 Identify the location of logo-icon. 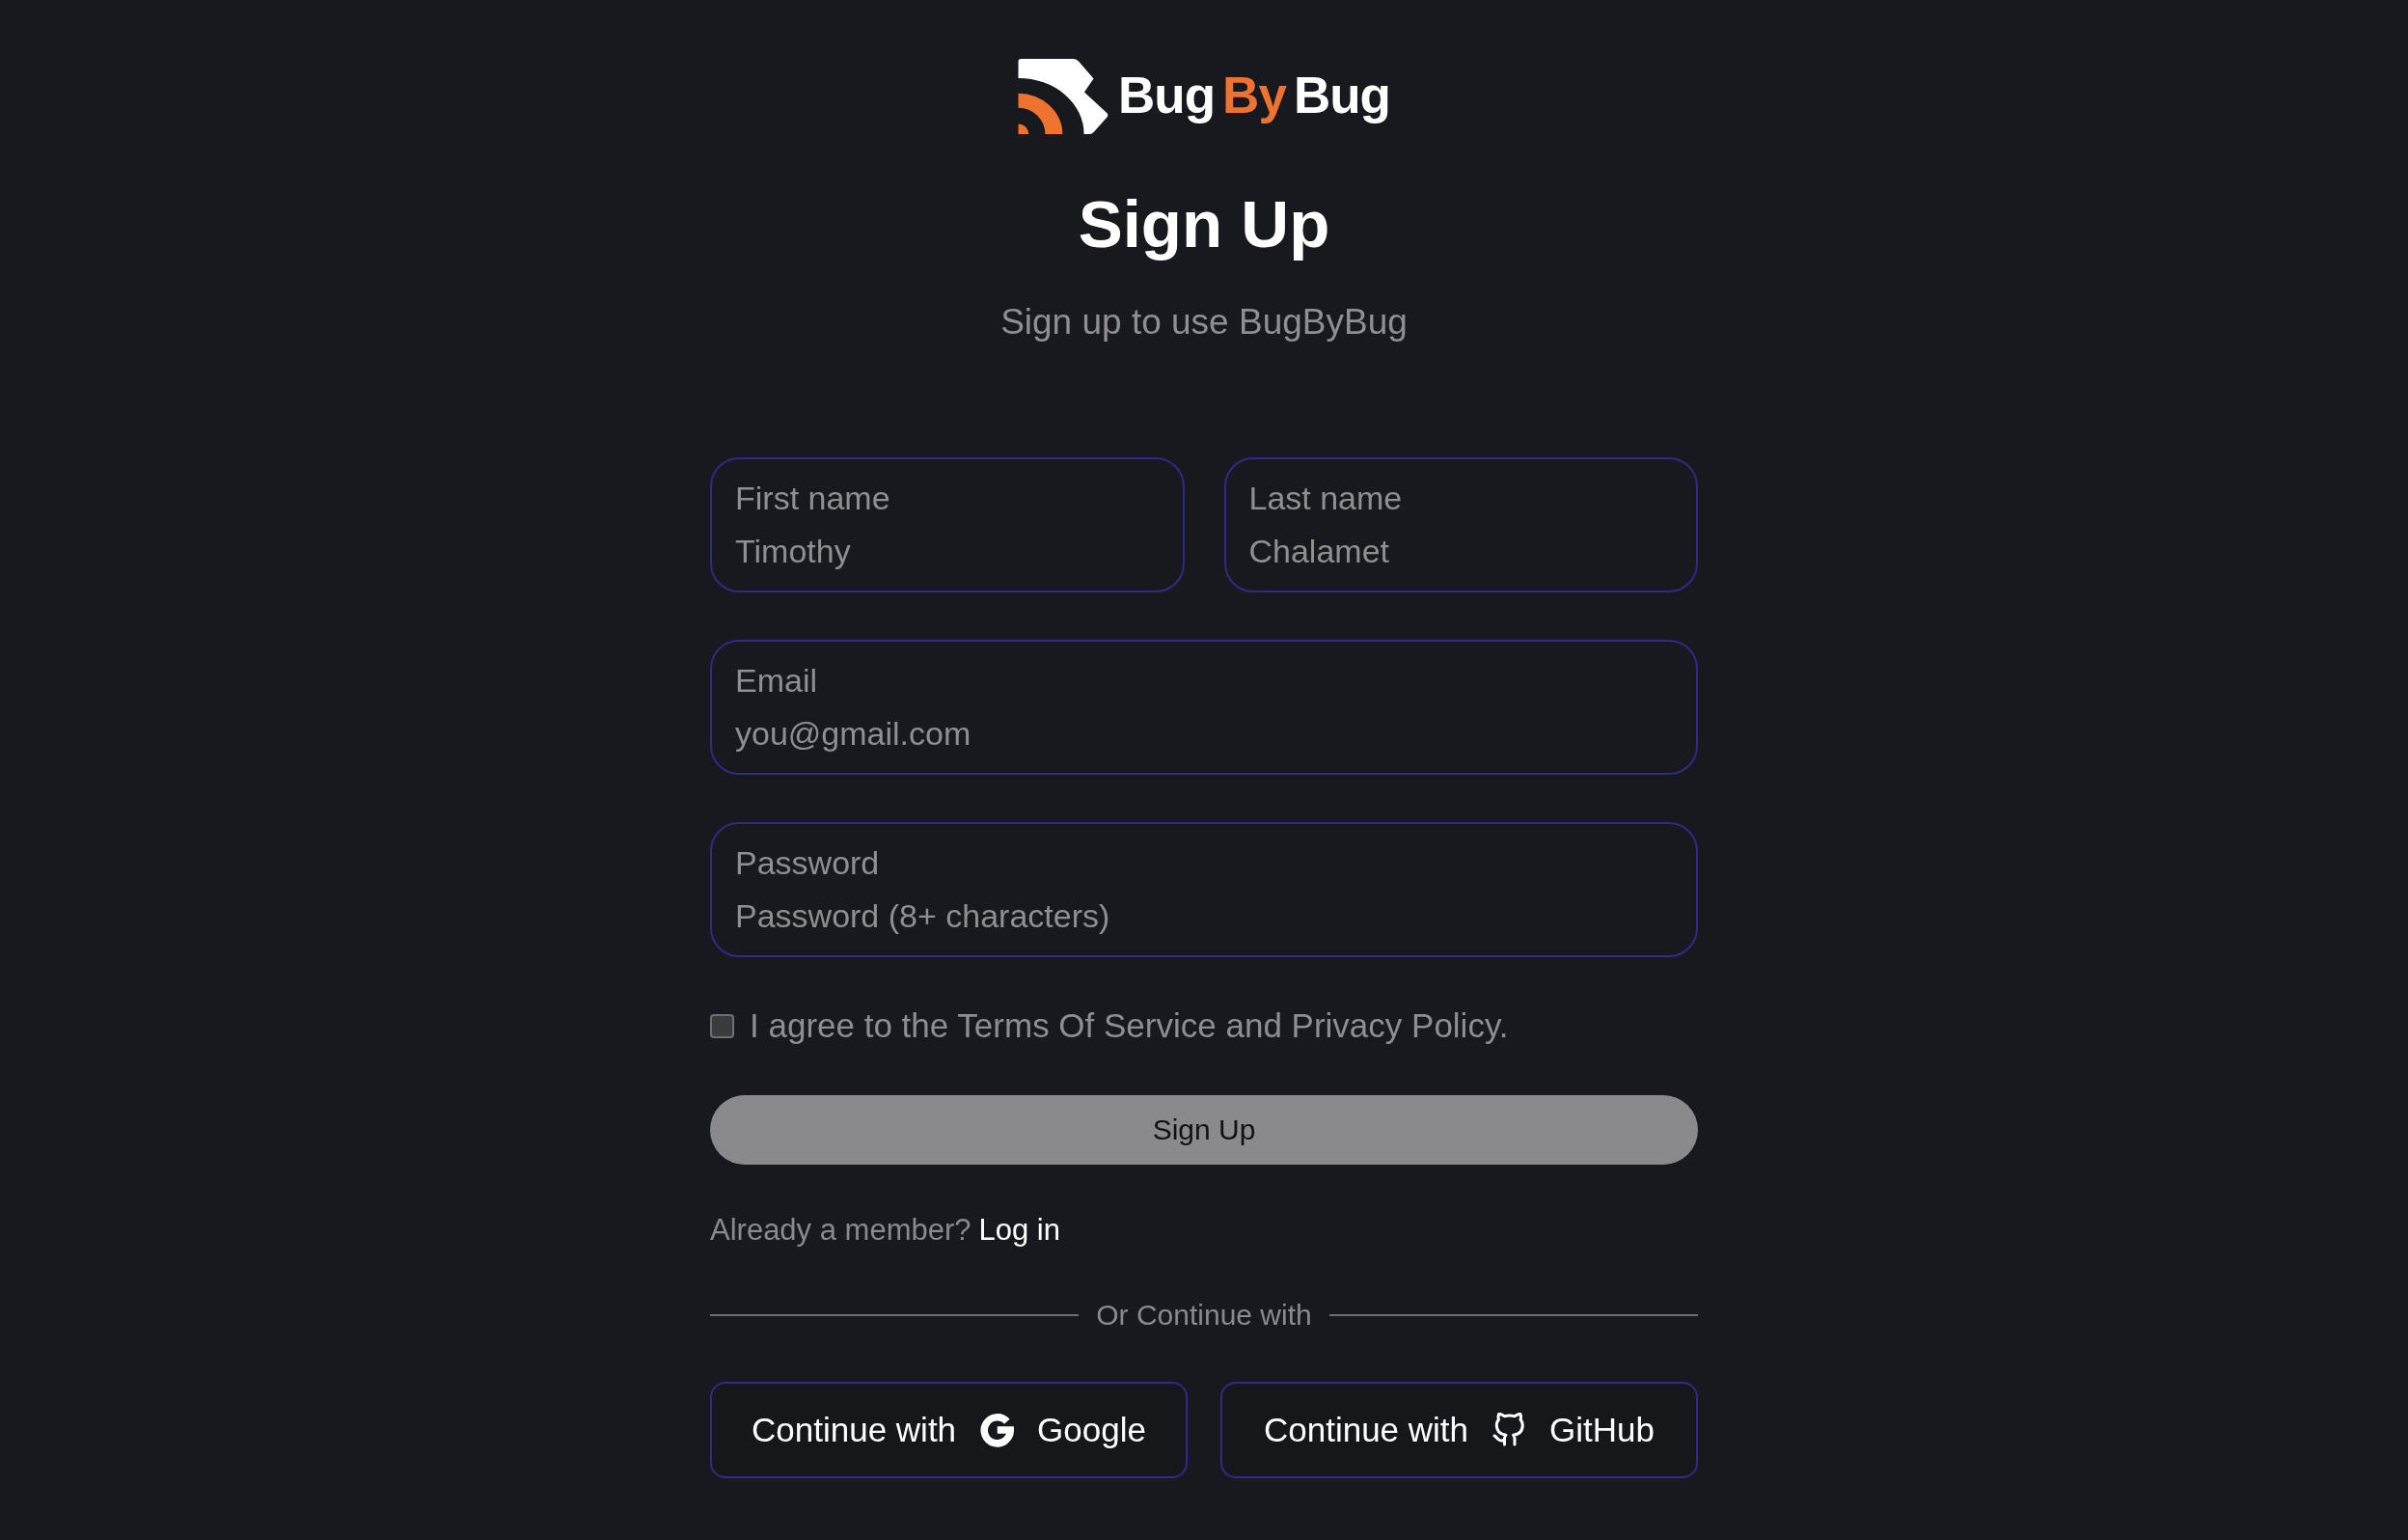
(1063, 96).